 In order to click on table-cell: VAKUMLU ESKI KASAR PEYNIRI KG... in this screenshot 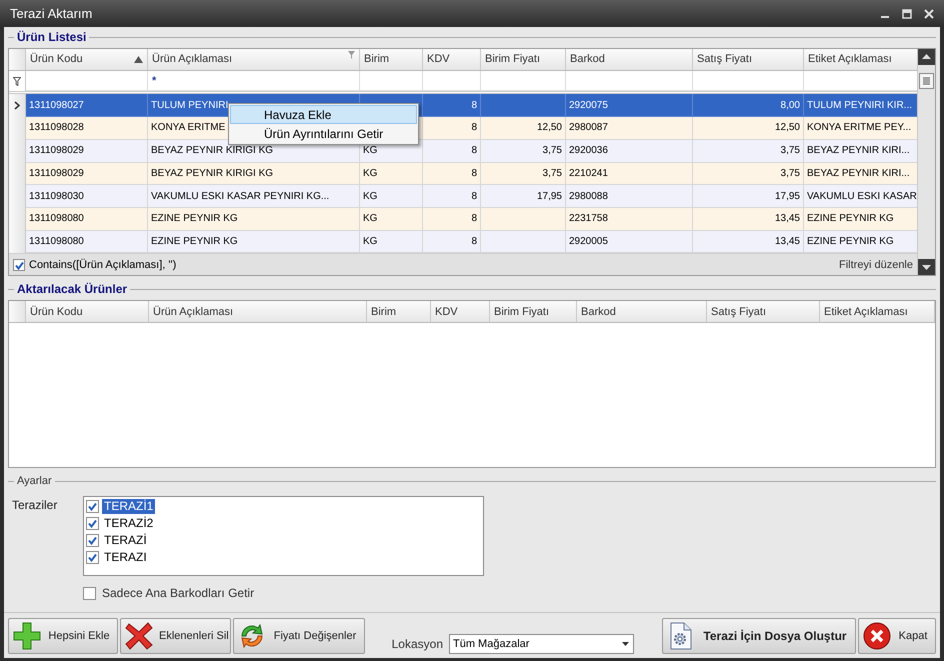, I will do `click(254, 196)`.